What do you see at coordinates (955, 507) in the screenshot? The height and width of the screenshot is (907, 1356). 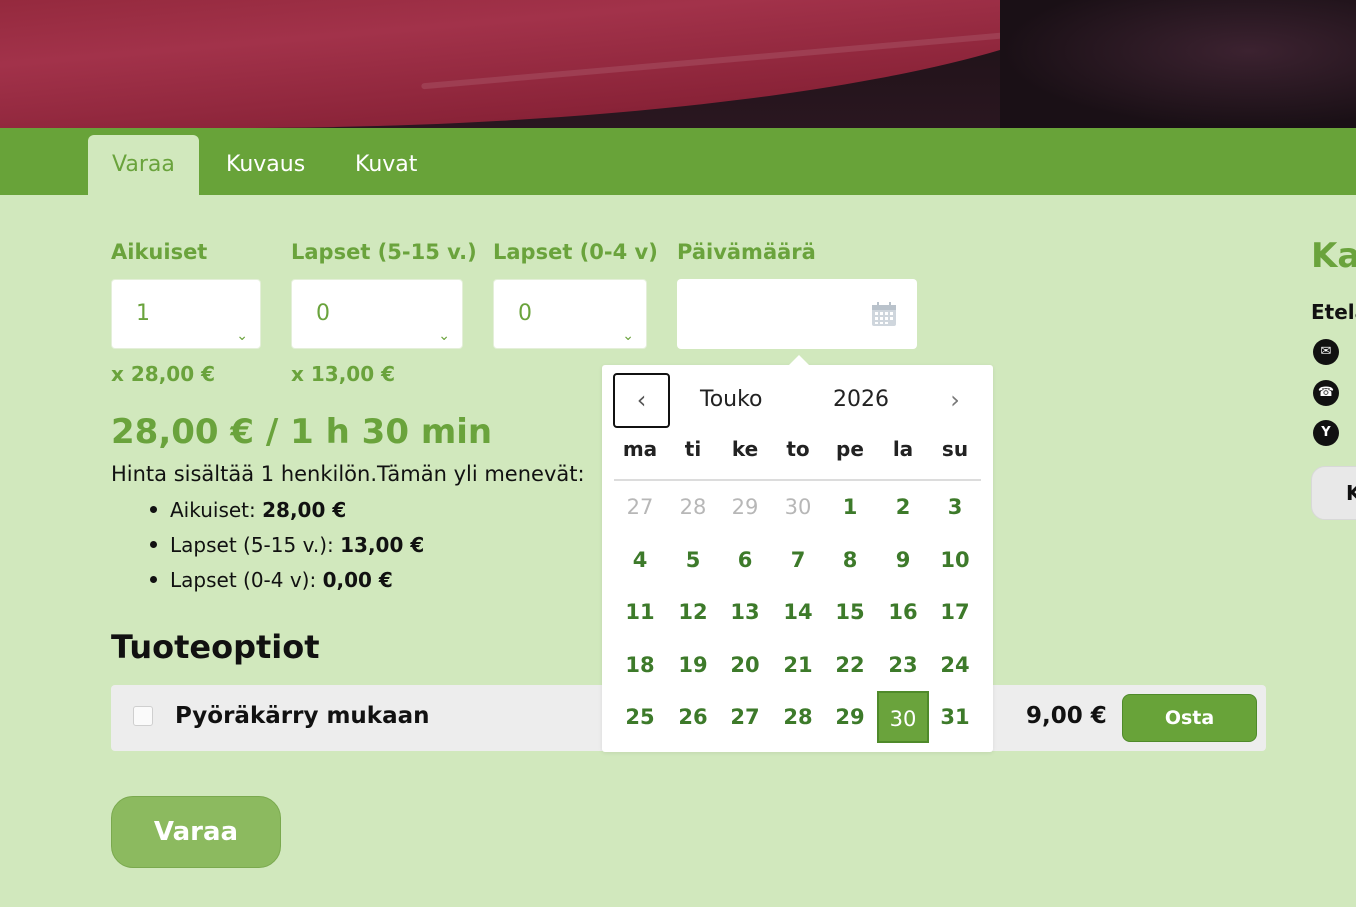 I see `calendar-day: 3` at bounding box center [955, 507].